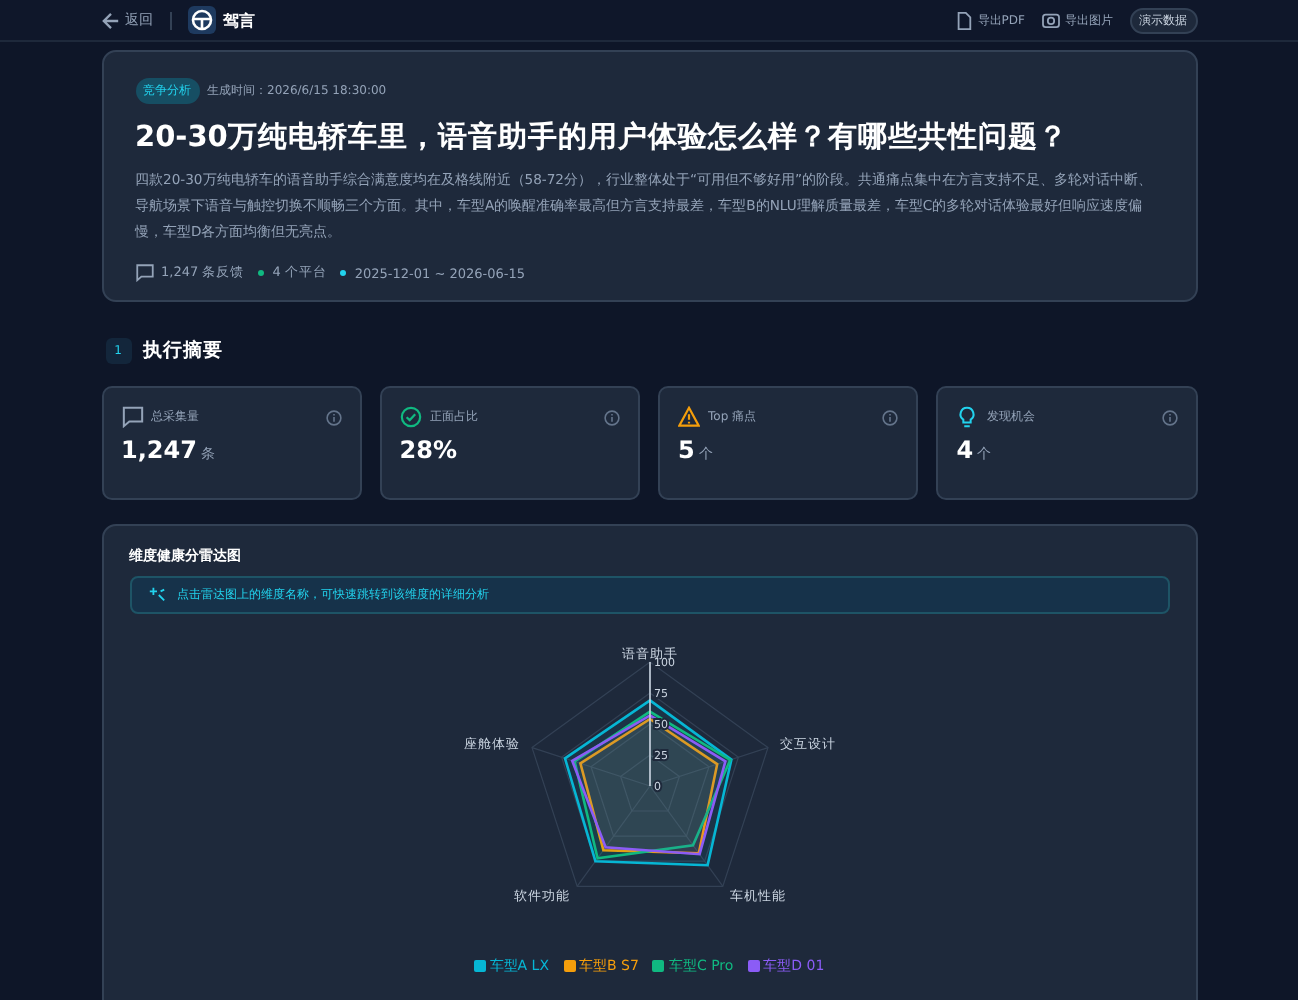 The image size is (1298, 1000). Describe the element at coordinates (428, 450) in the screenshot. I see `stat-value: 28%` at that location.